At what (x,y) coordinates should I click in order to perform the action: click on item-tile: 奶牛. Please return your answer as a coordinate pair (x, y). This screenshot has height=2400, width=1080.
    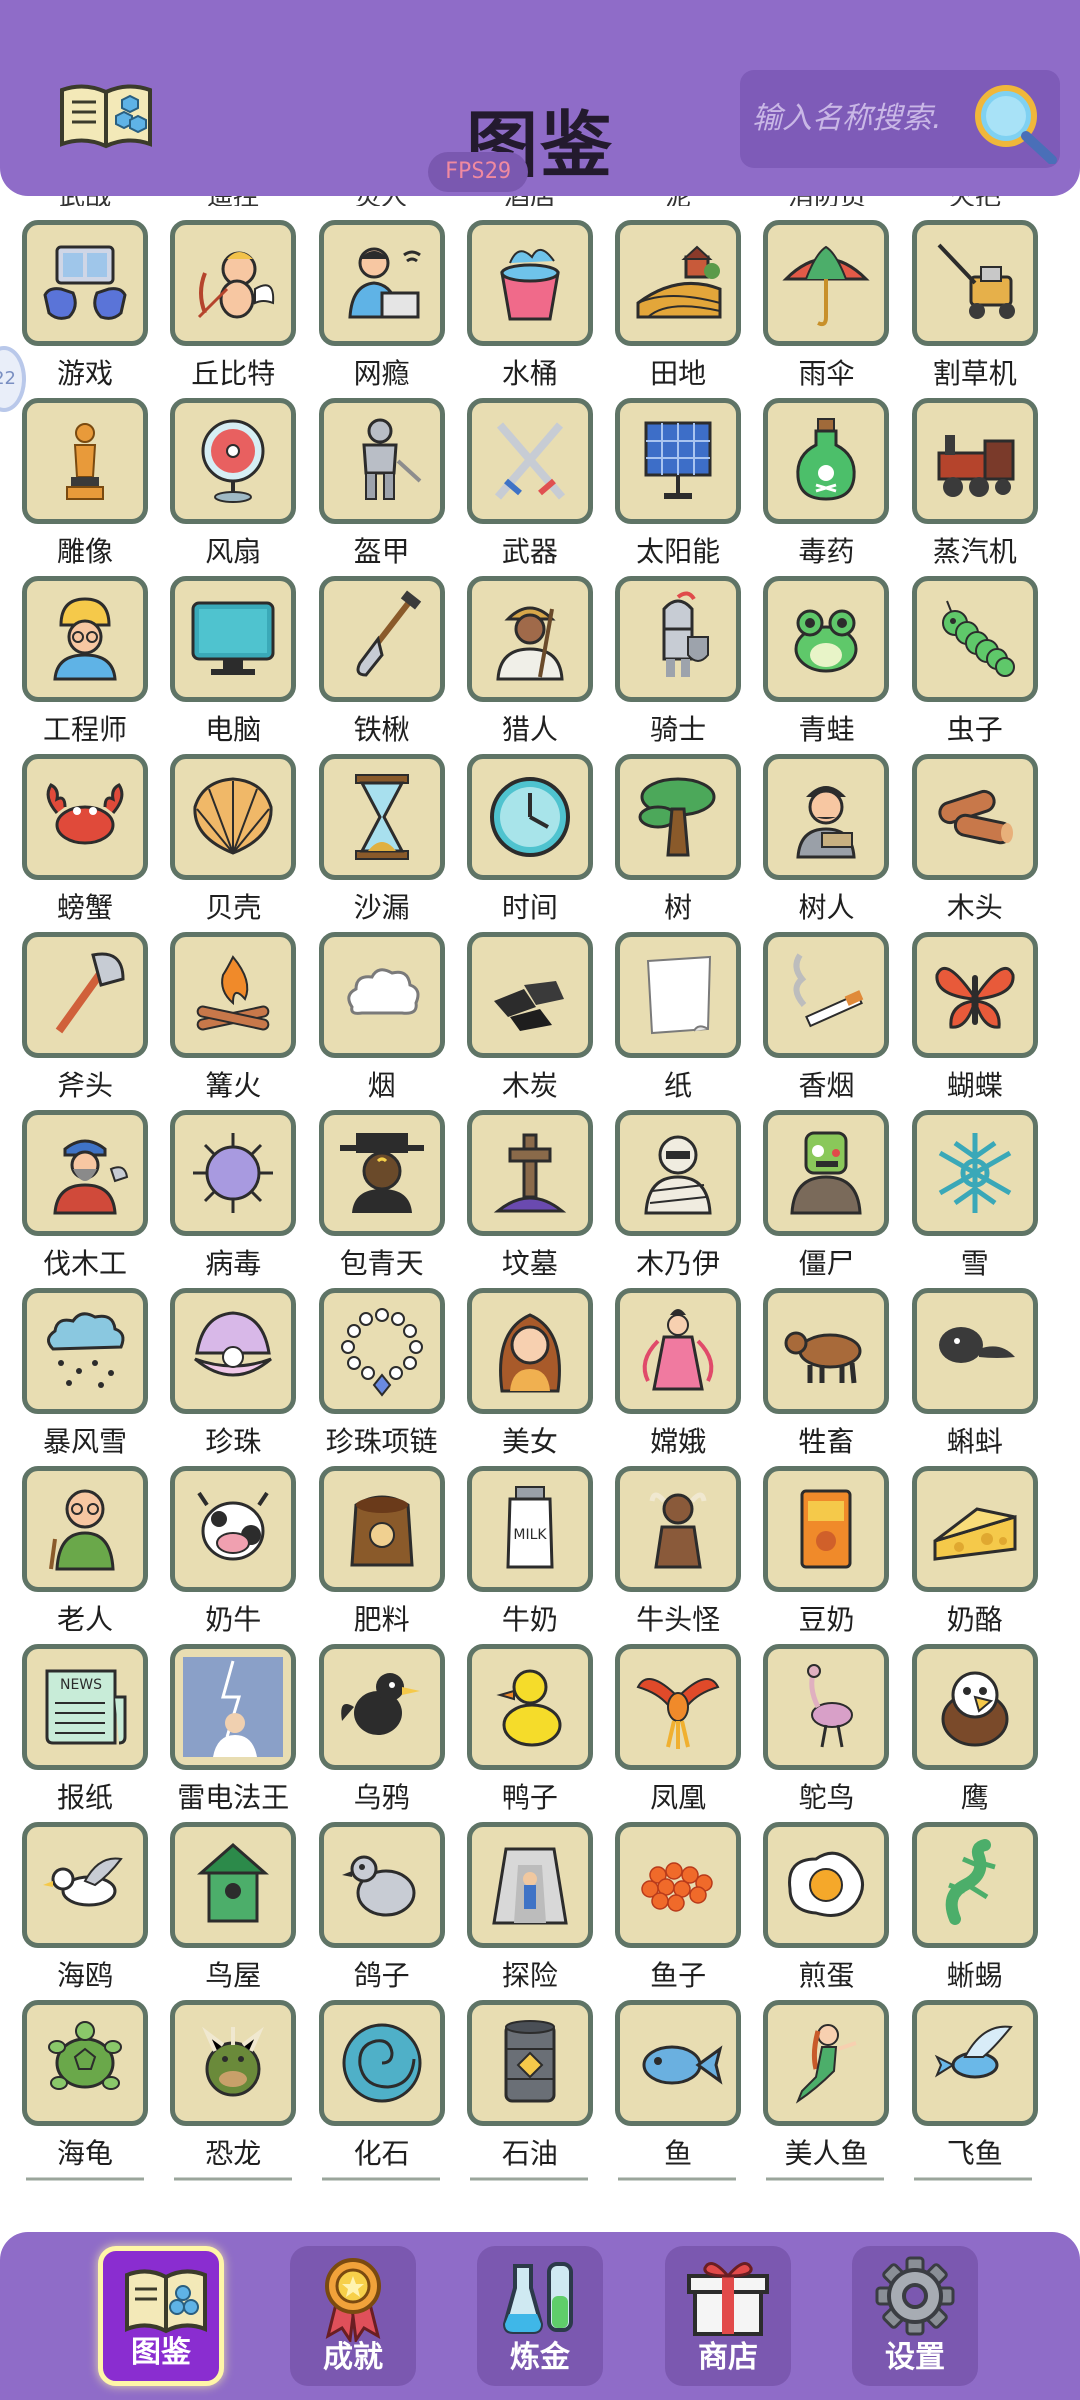
    Looking at the image, I should click on (233, 1555).